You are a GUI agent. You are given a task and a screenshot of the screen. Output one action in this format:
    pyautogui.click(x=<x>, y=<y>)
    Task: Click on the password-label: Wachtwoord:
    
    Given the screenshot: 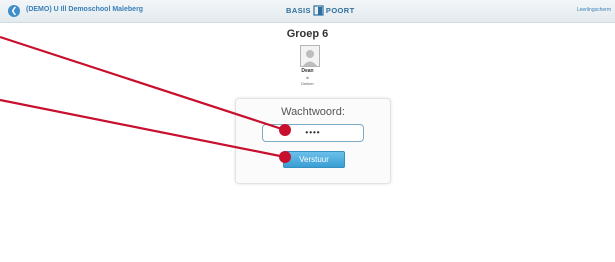 What is the action you would take?
    pyautogui.click(x=313, y=112)
    